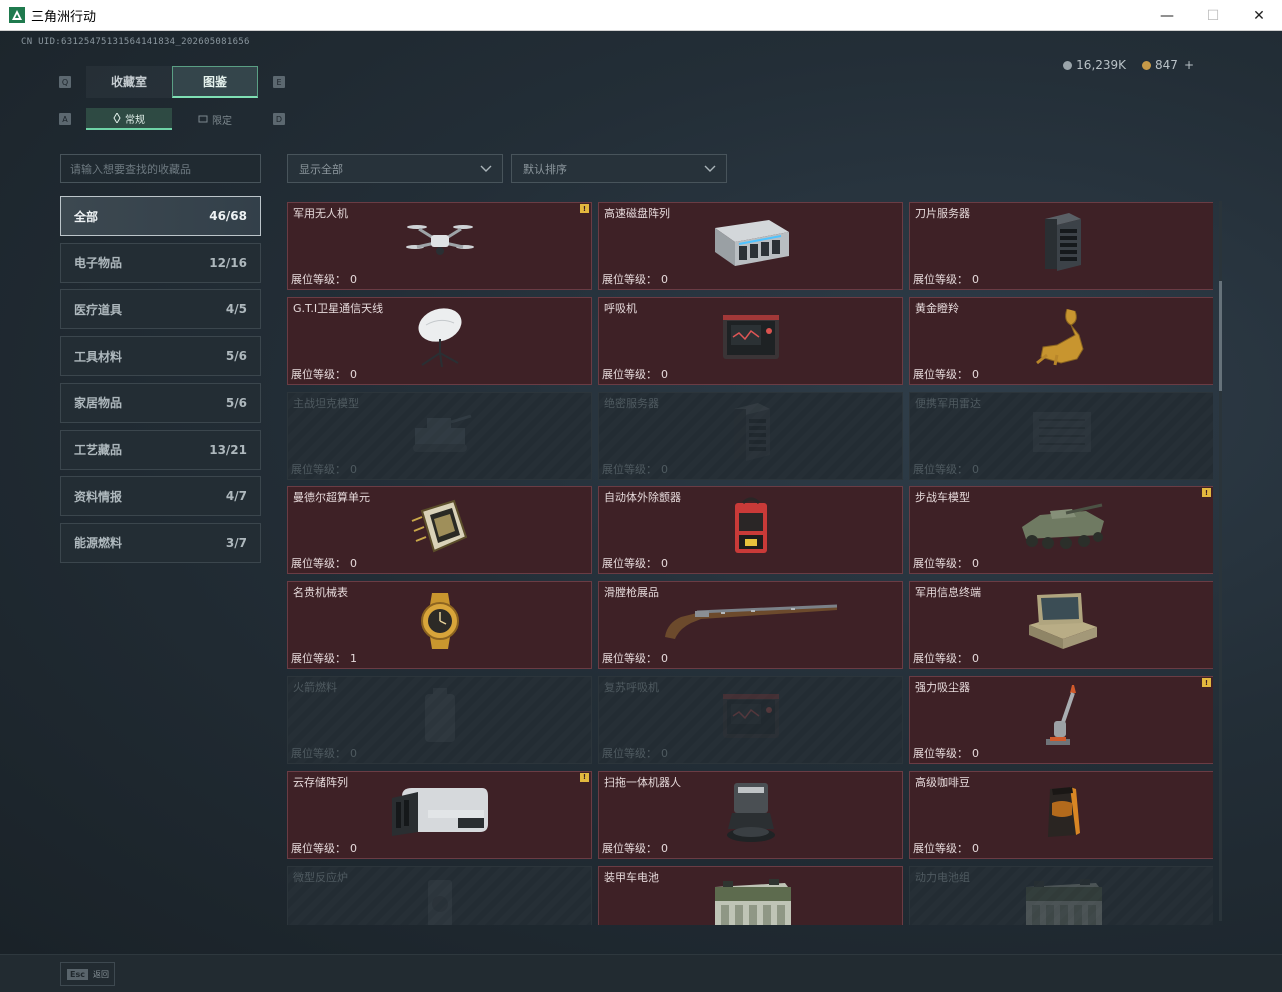 The height and width of the screenshot is (992, 1282). I want to click on collection-card: G.T.I卫星通信天线 展位等级： 0, so click(439, 340).